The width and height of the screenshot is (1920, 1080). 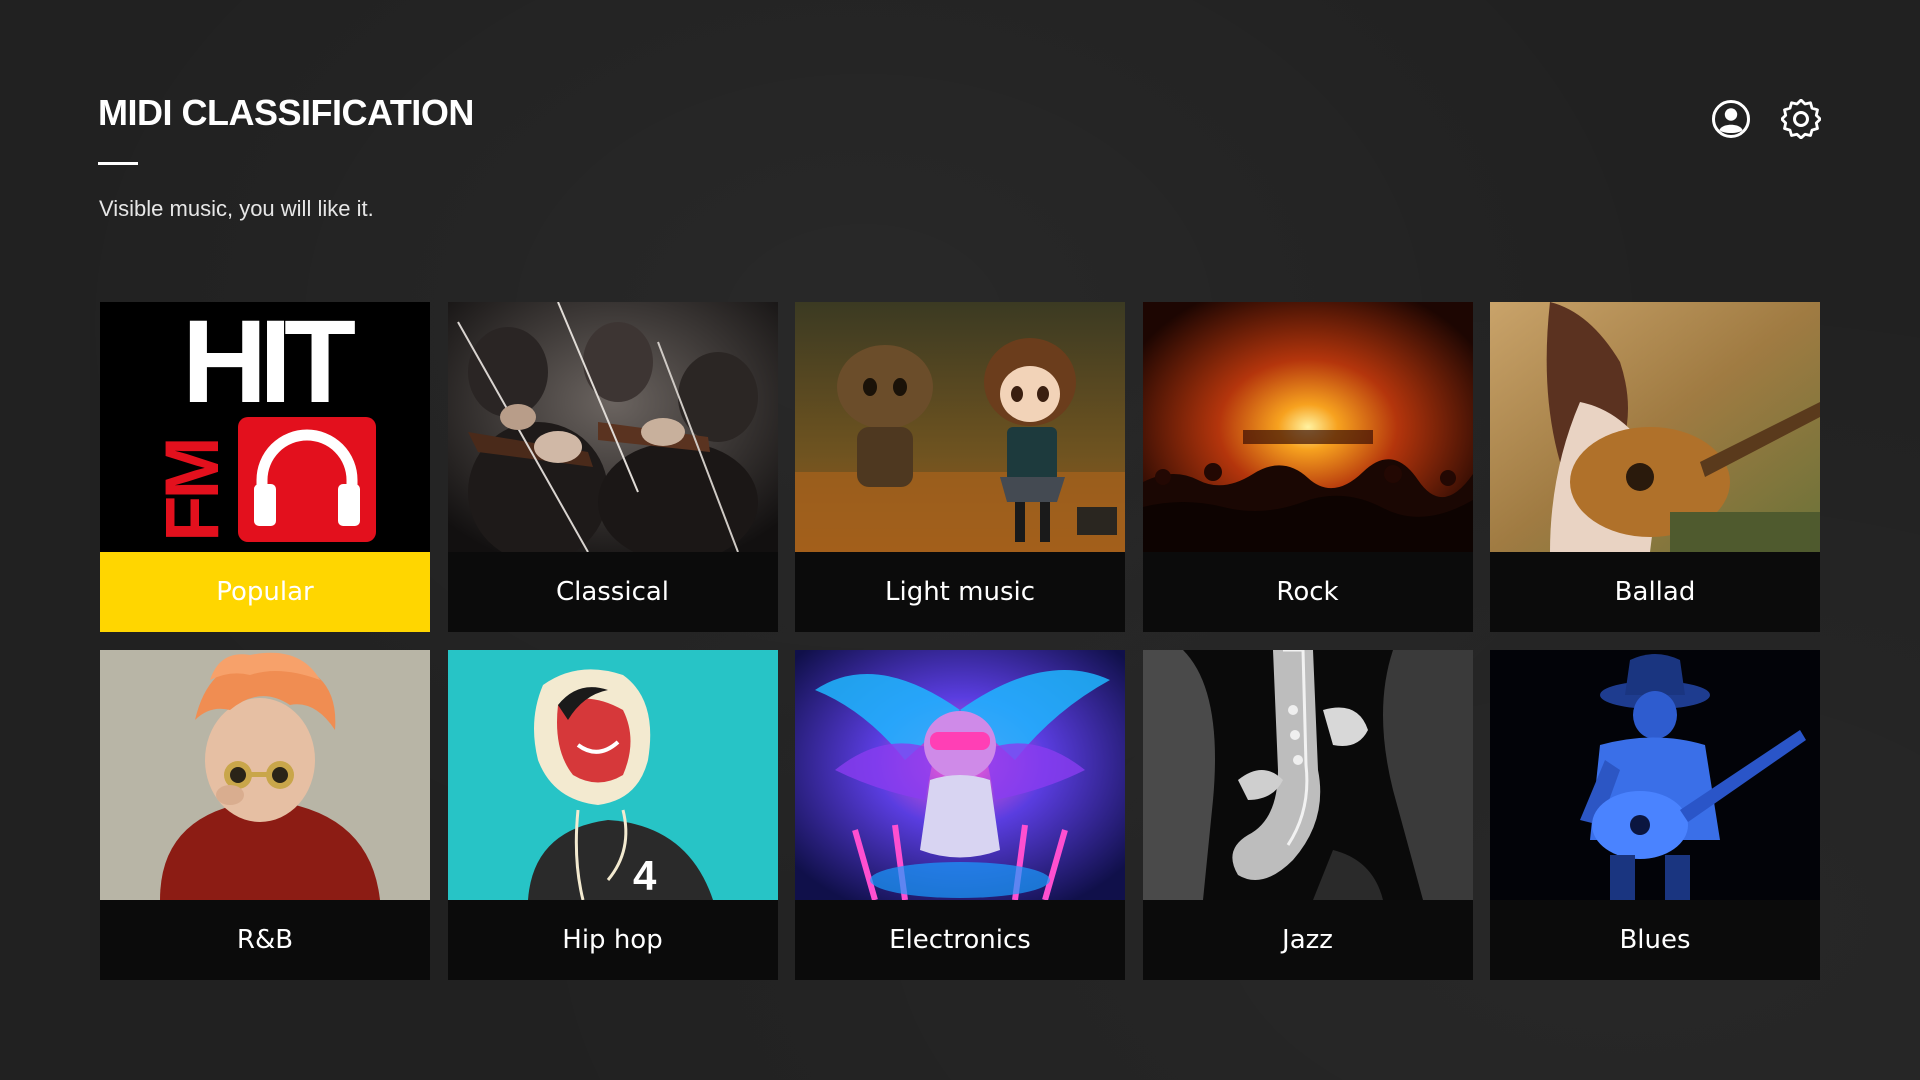 I want to click on blues-guitarist-photo, so click(x=1655, y=775).